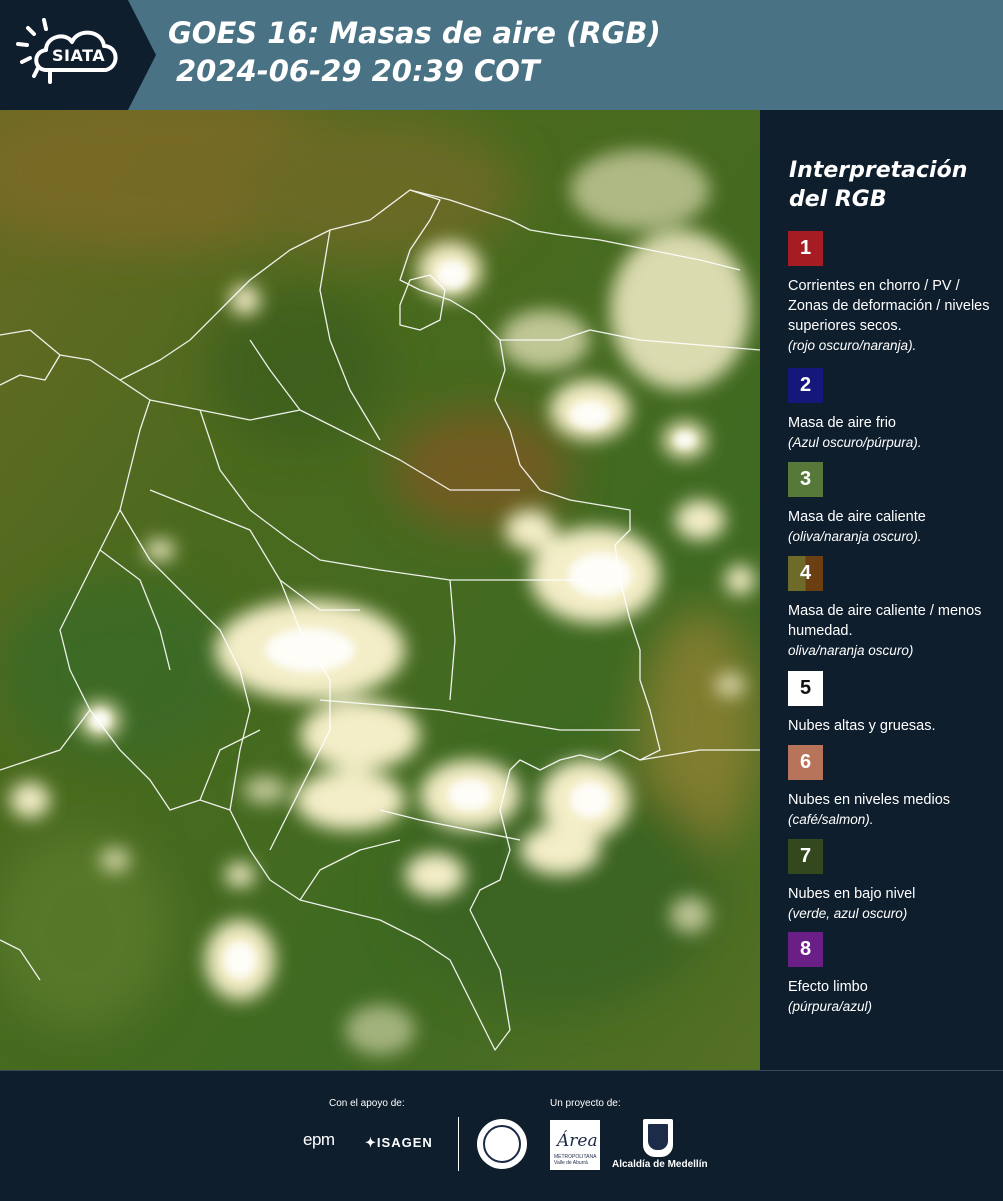 The image size is (1003, 1201). Describe the element at coordinates (805, 856) in the screenshot. I see `legend-swatch-7: 7` at that location.